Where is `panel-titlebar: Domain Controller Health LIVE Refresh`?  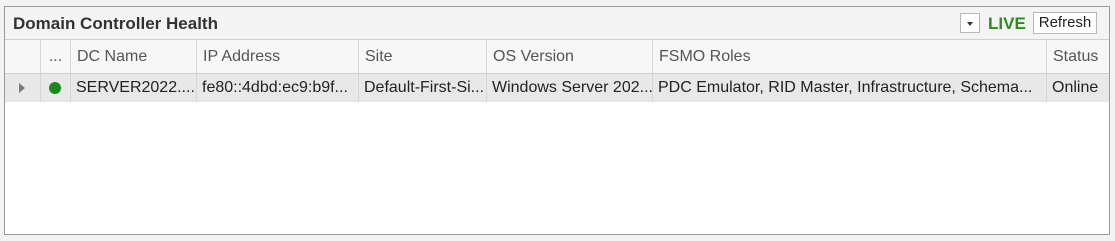
panel-titlebar: Domain Controller Health LIVE Refresh is located at coordinates (557, 23).